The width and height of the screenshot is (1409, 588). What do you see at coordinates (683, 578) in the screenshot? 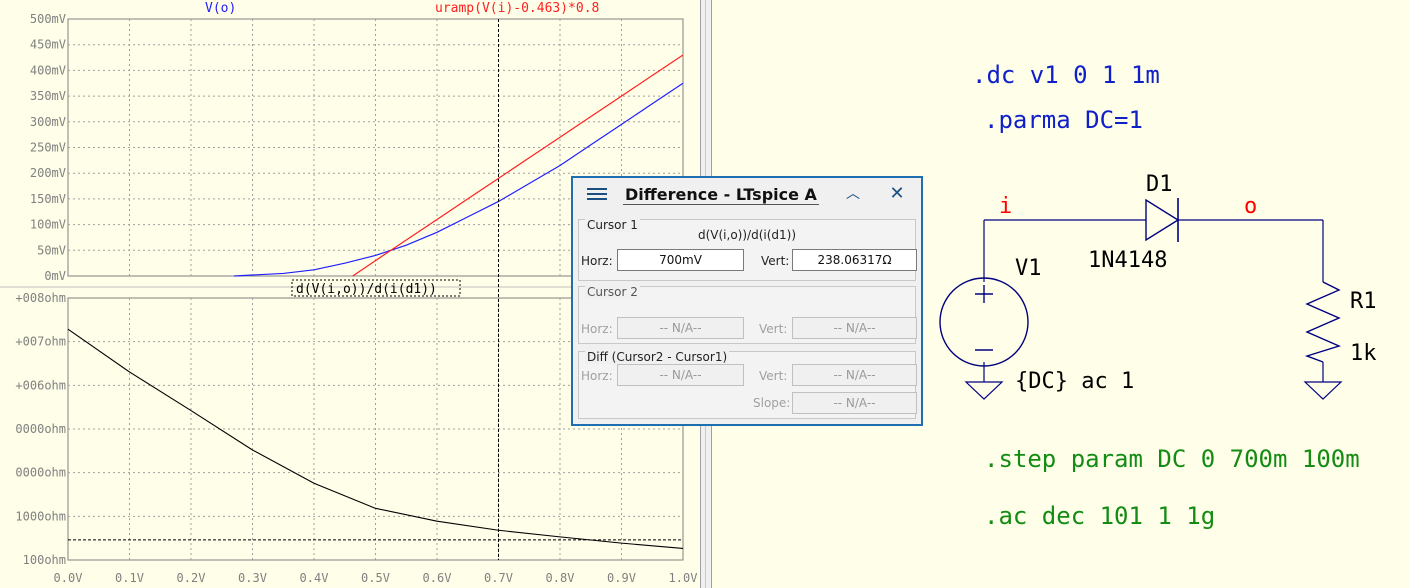
I see `x-tick-label: 1.0V` at bounding box center [683, 578].